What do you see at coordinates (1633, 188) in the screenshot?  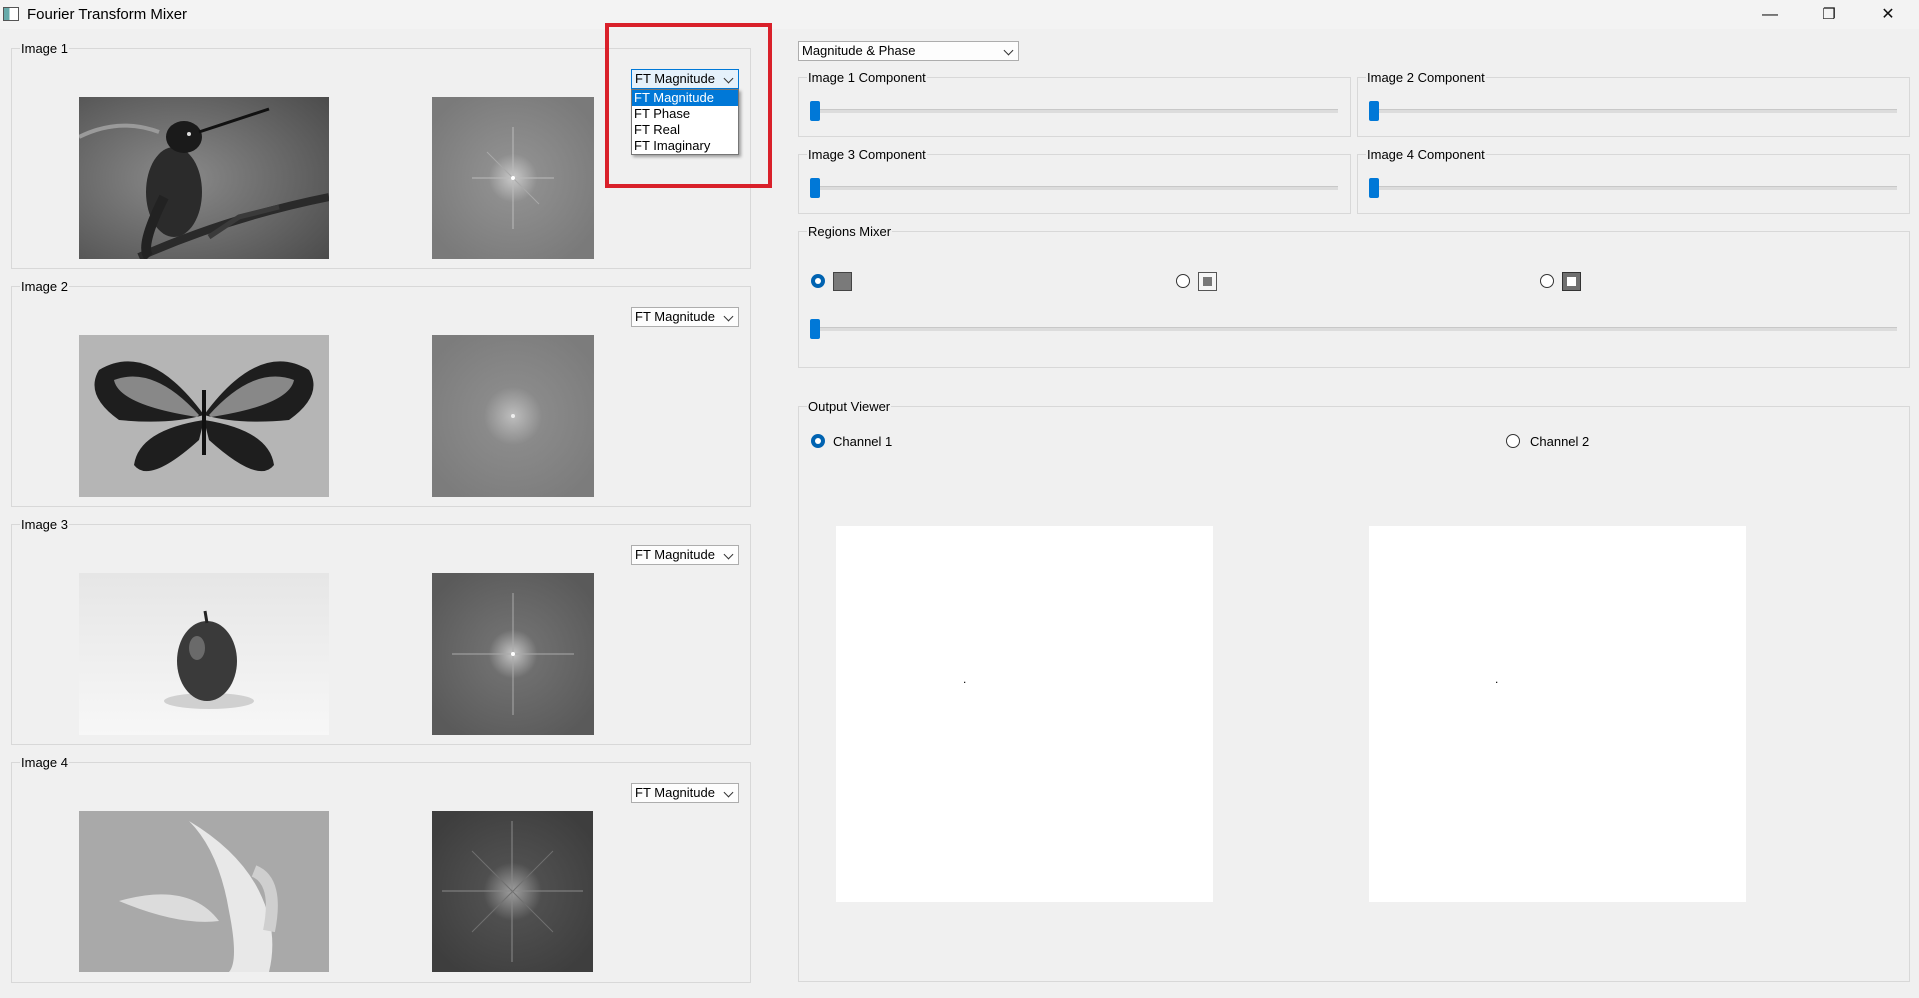 I see `image-4-component-slider-track` at bounding box center [1633, 188].